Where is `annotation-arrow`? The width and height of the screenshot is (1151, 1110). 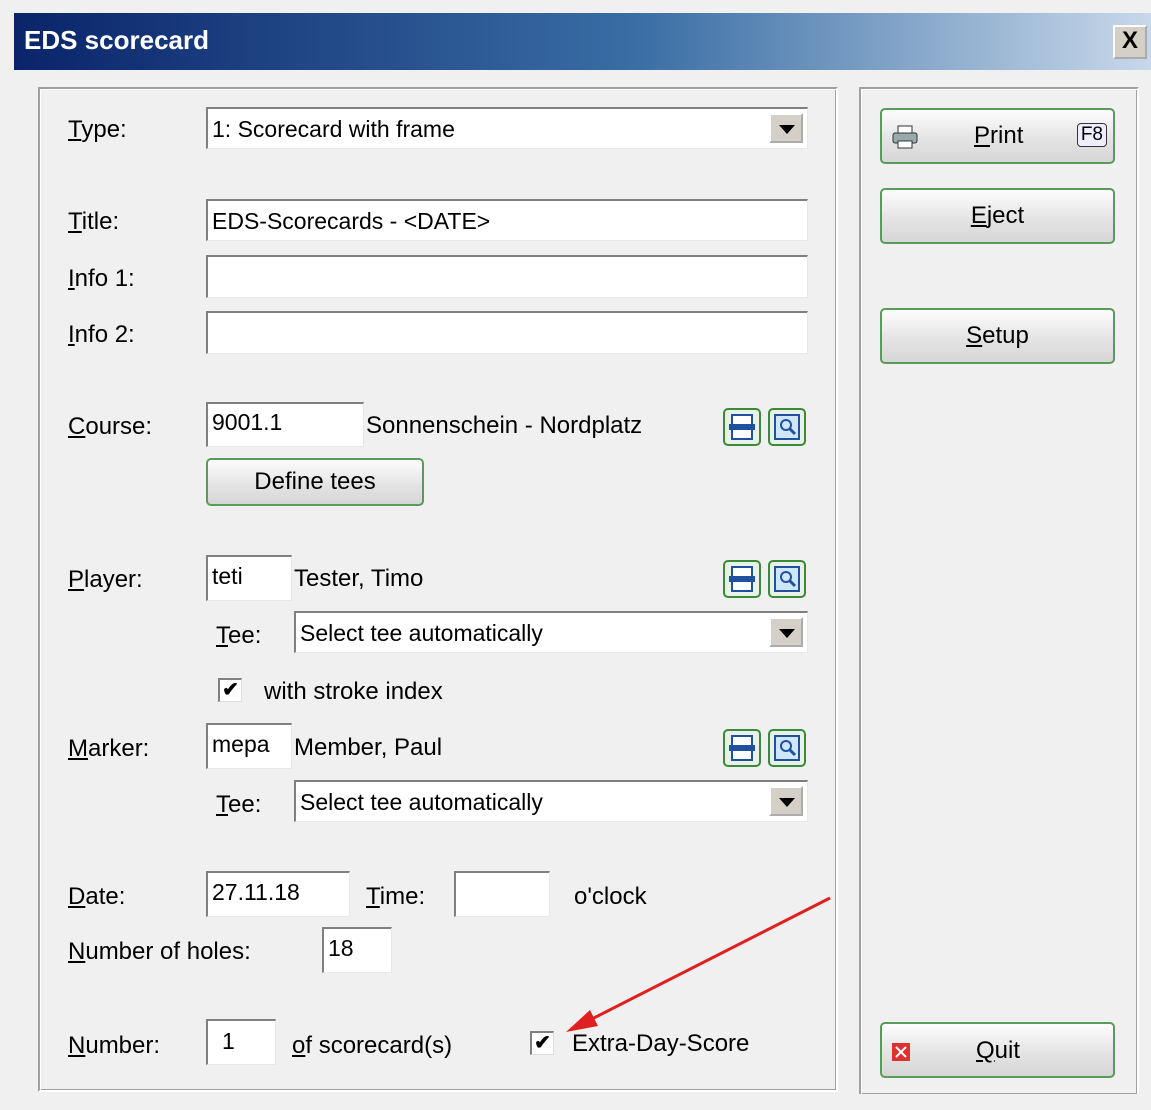
annotation-arrow is located at coordinates (698, 964).